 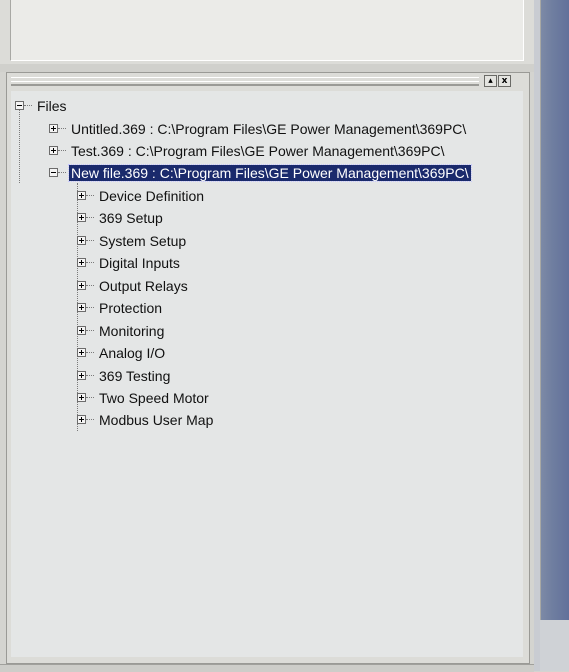 I want to click on tree-root-label: Files, so click(x=52, y=105).